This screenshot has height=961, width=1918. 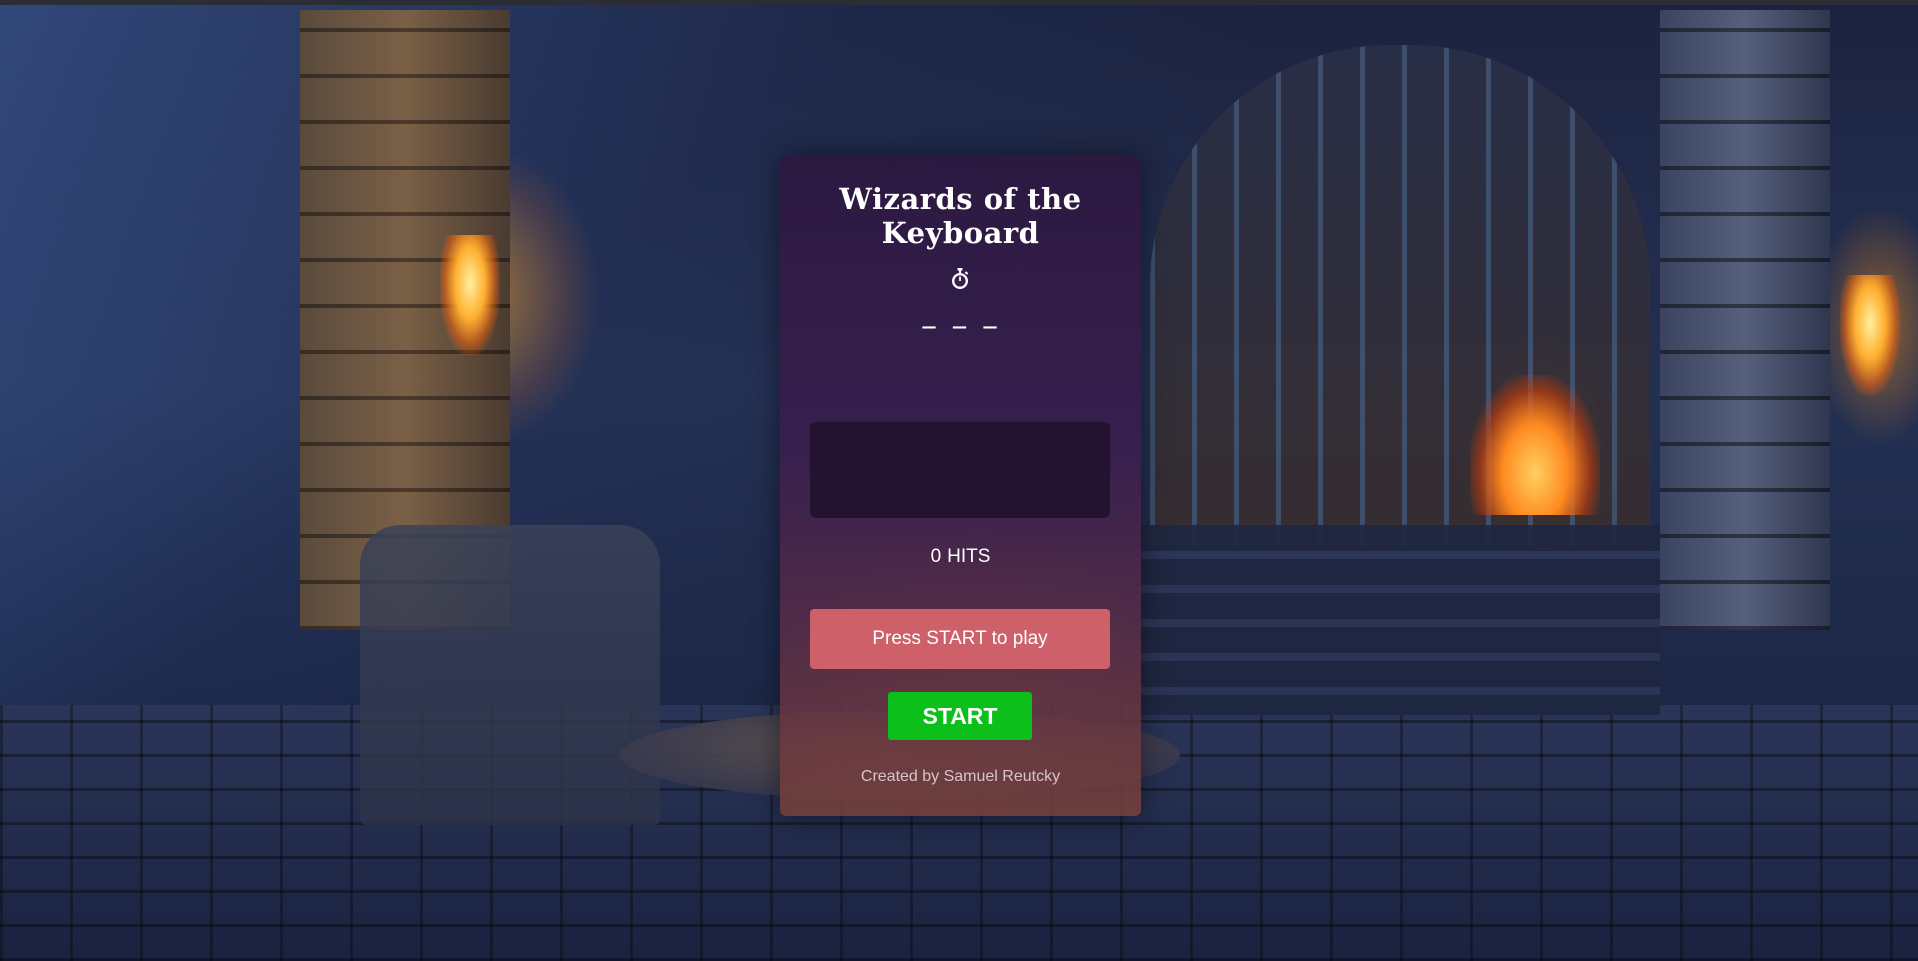 I want to click on hits-counter: 0 HITS, so click(x=960, y=557).